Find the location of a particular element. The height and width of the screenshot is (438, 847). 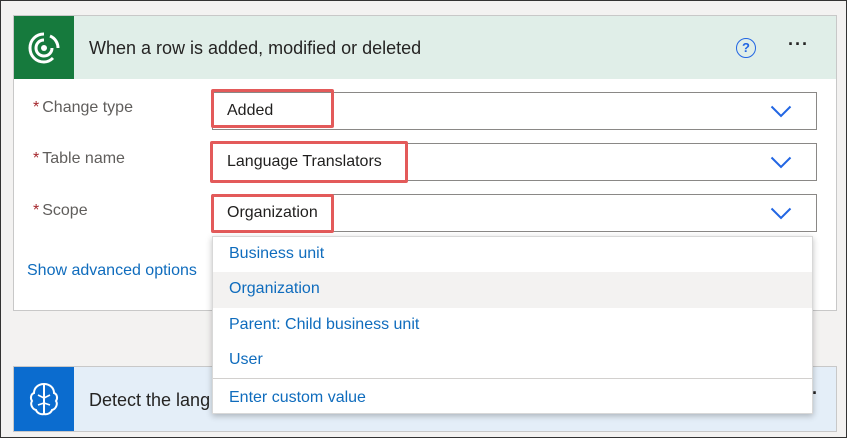

show-advanced-options-link: Show advanced options is located at coordinates (112, 271).